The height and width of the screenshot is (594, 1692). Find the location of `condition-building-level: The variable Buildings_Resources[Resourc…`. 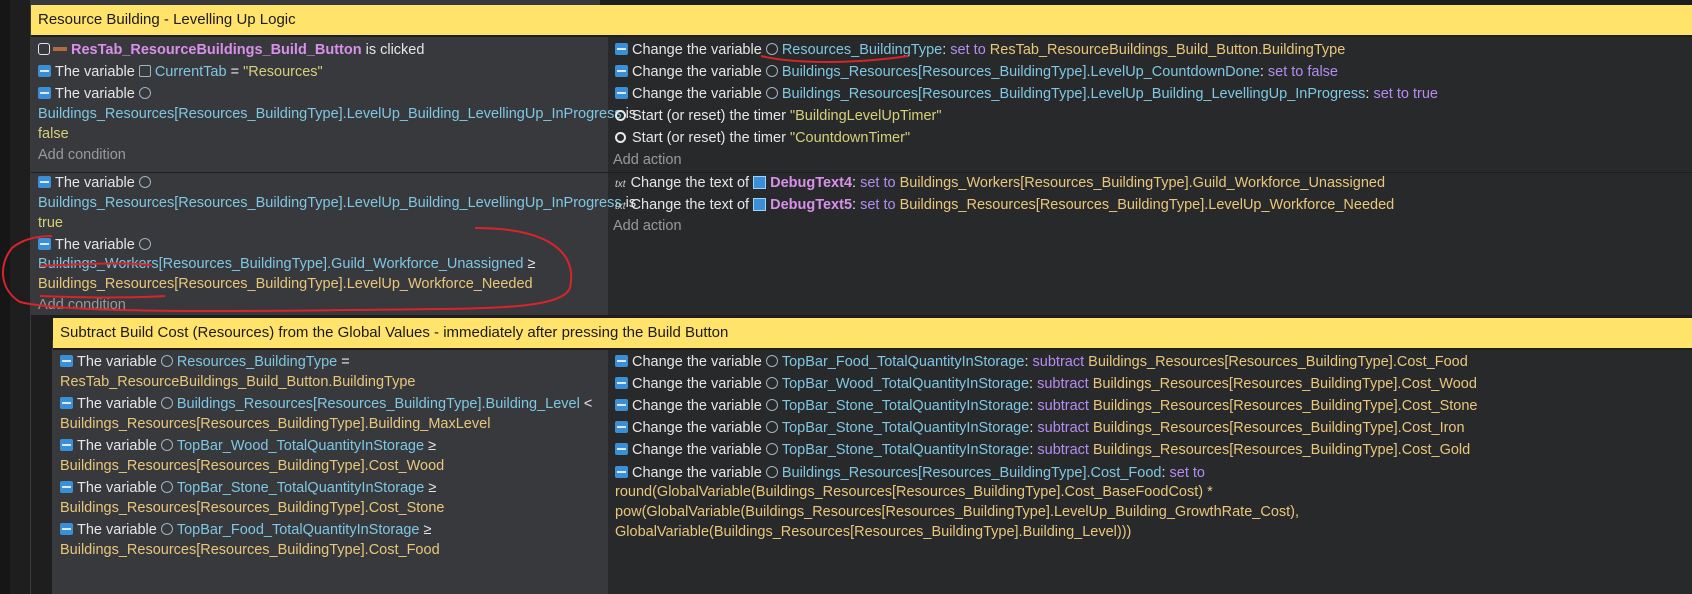

condition-building-level: The variable Buildings_Resources[Resourc… is located at coordinates (326, 404).